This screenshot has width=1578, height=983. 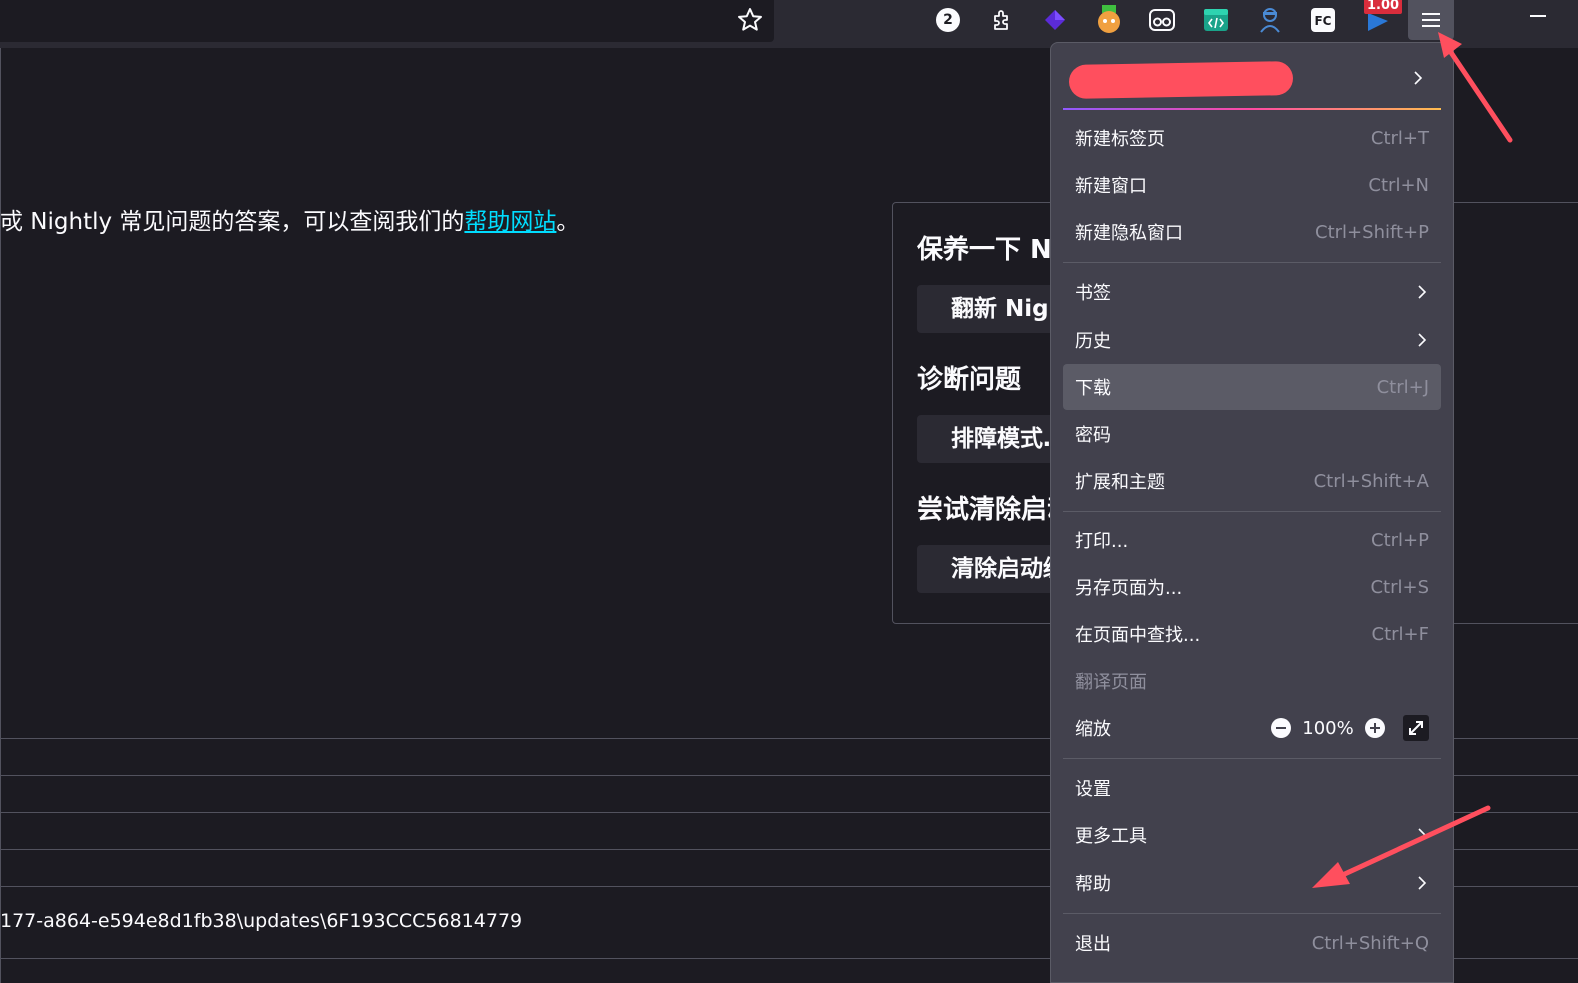 I want to click on zoom-controls: 100%, so click(x=1349, y=728).